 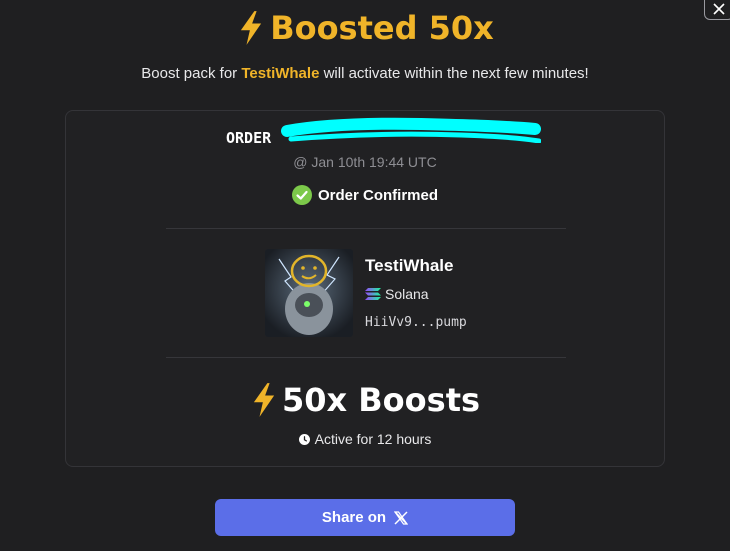 What do you see at coordinates (401, 517) in the screenshot?
I see `x-logo-icon` at bounding box center [401, 517].